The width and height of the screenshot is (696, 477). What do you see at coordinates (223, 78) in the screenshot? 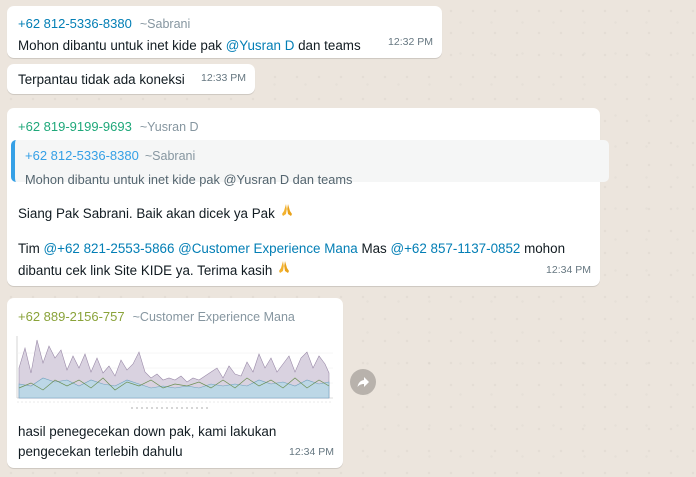
I see `message-time: 12:33 PM` at bounding box center [223, 78].